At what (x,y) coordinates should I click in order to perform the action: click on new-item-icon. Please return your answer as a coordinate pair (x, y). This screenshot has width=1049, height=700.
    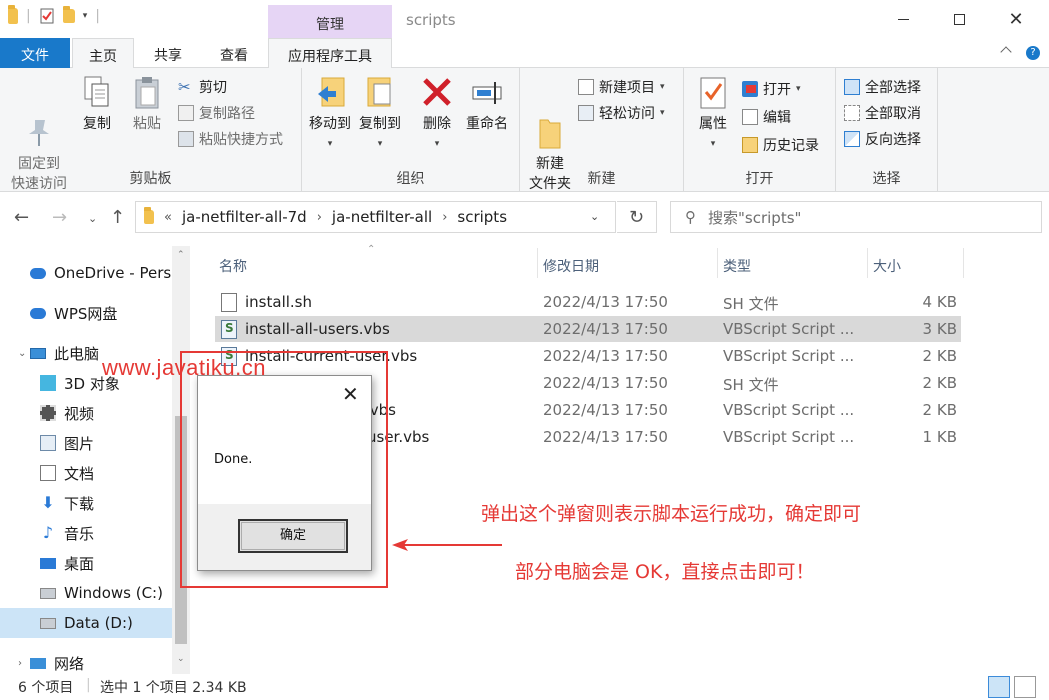
    Looking at the image, I should click on (586, 87).